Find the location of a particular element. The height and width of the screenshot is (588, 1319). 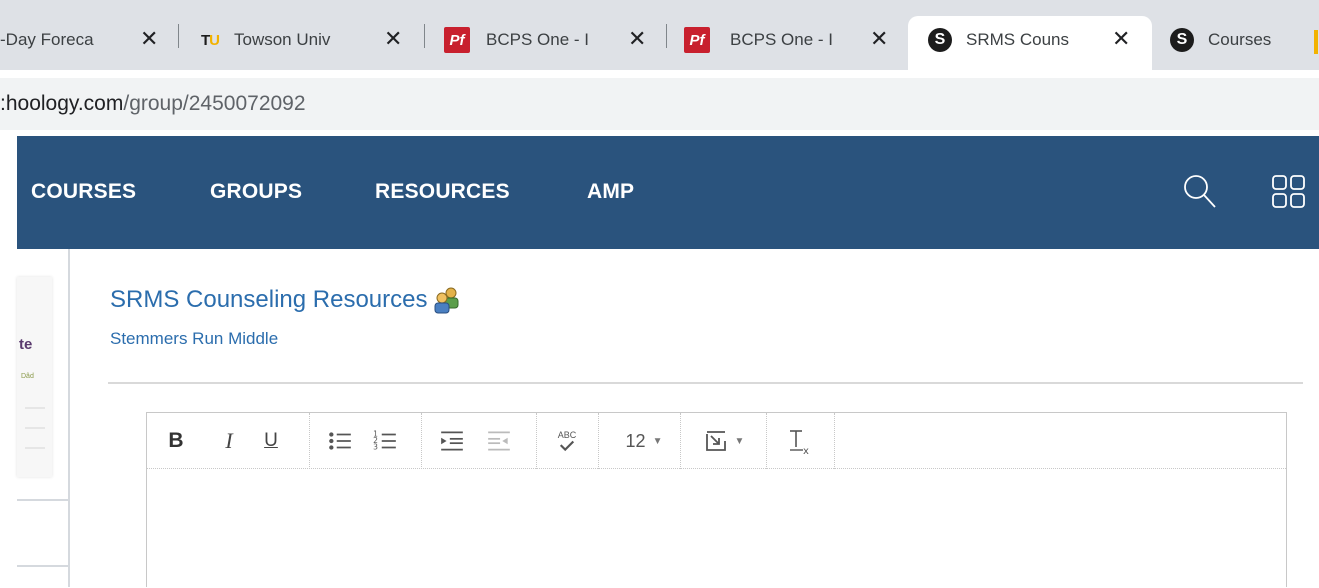

tab-title: Courses is located at coordinates (1240, 39).